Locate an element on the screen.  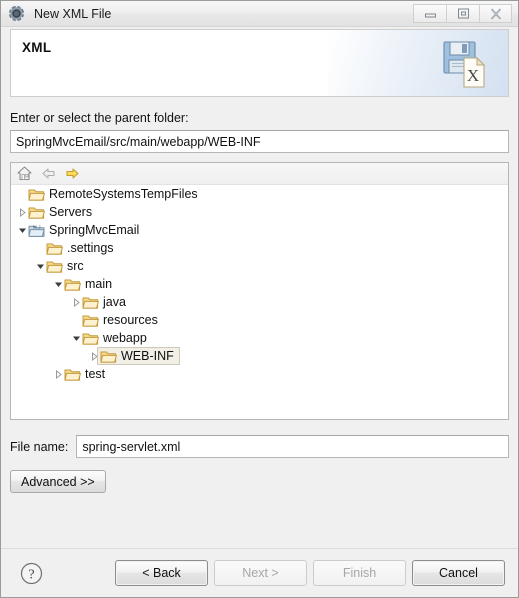
tree-item-label: webapp is located at coordinates (125, 338).